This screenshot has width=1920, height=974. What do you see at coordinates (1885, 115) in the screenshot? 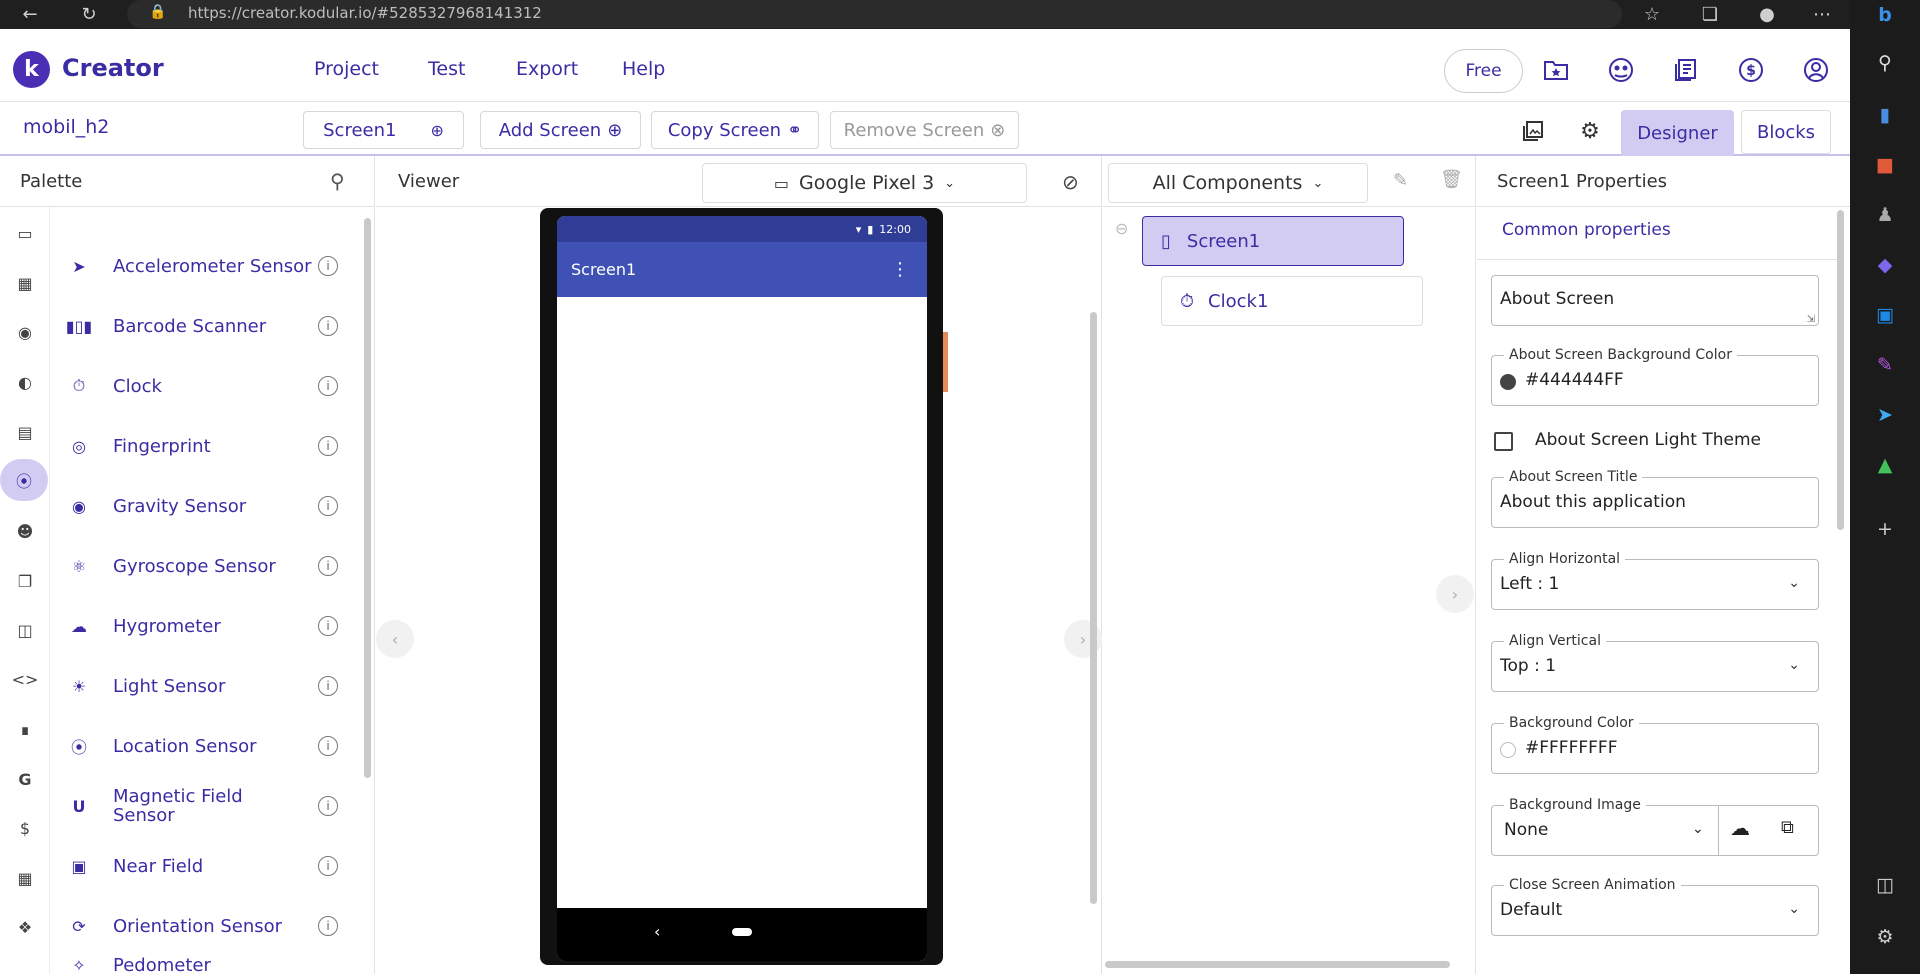
I see `tag-icon: ▮` at bounding box center [1885, 115].